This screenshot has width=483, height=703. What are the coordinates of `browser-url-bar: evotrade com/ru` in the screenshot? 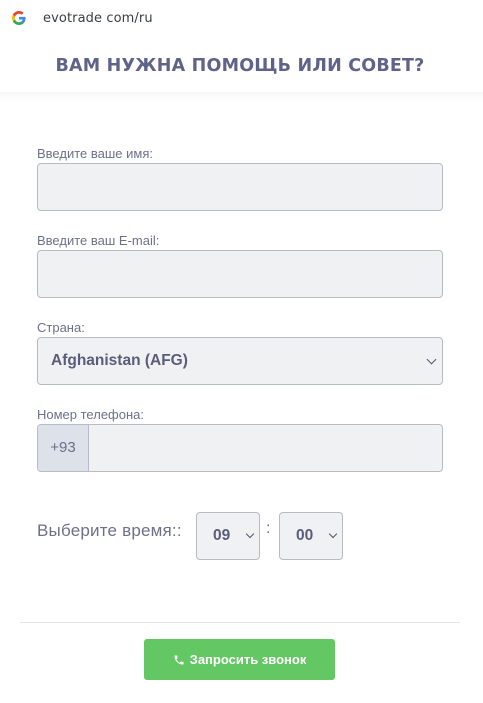 It's located at (241, 19).